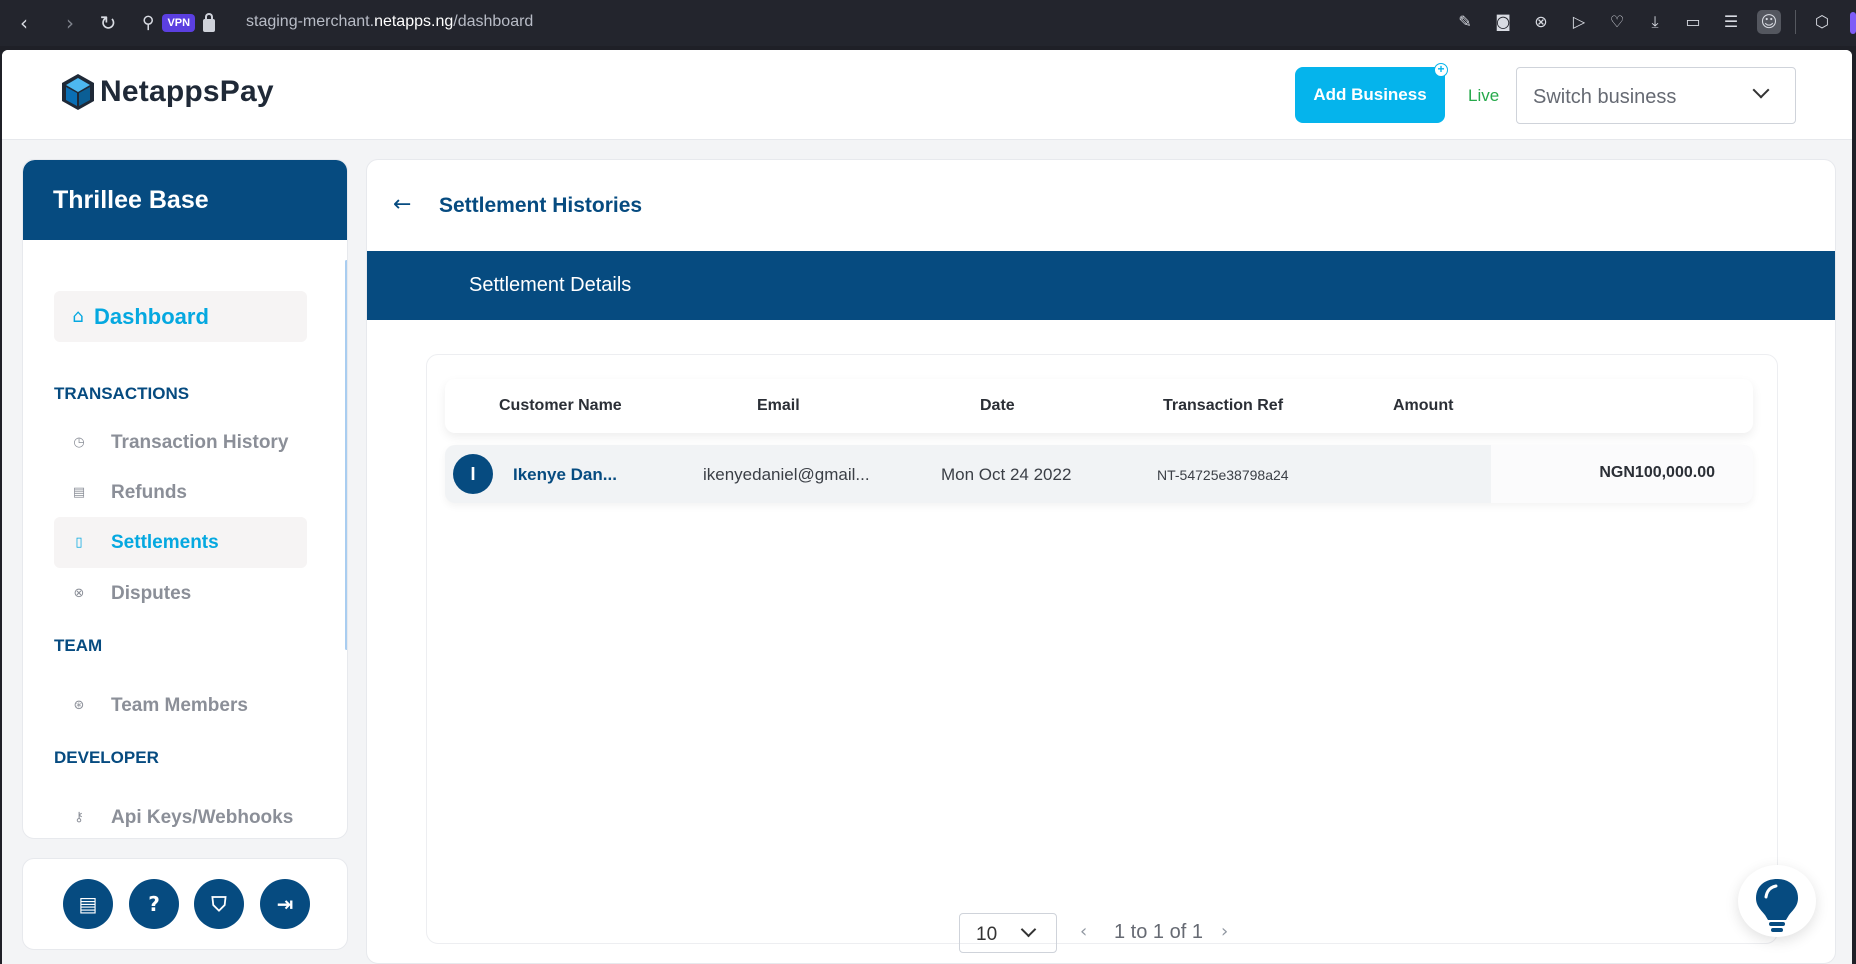 This screenshot has width=1856, height=964. Describe the element at coordinates (79, 817) in the screenshot. I see `key-icon: ⚷` at that location.